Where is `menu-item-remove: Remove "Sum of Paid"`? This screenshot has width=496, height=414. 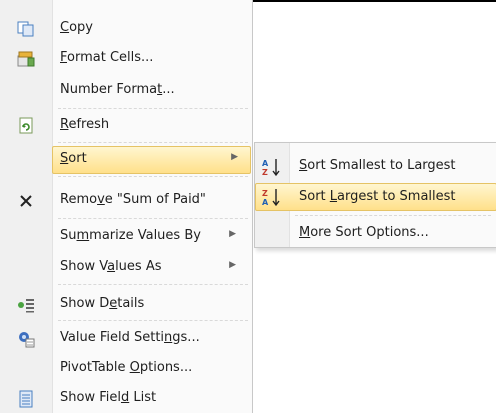 menu-item-remove: Remove "Sum of Paid" is located at coordinates (126, 201).